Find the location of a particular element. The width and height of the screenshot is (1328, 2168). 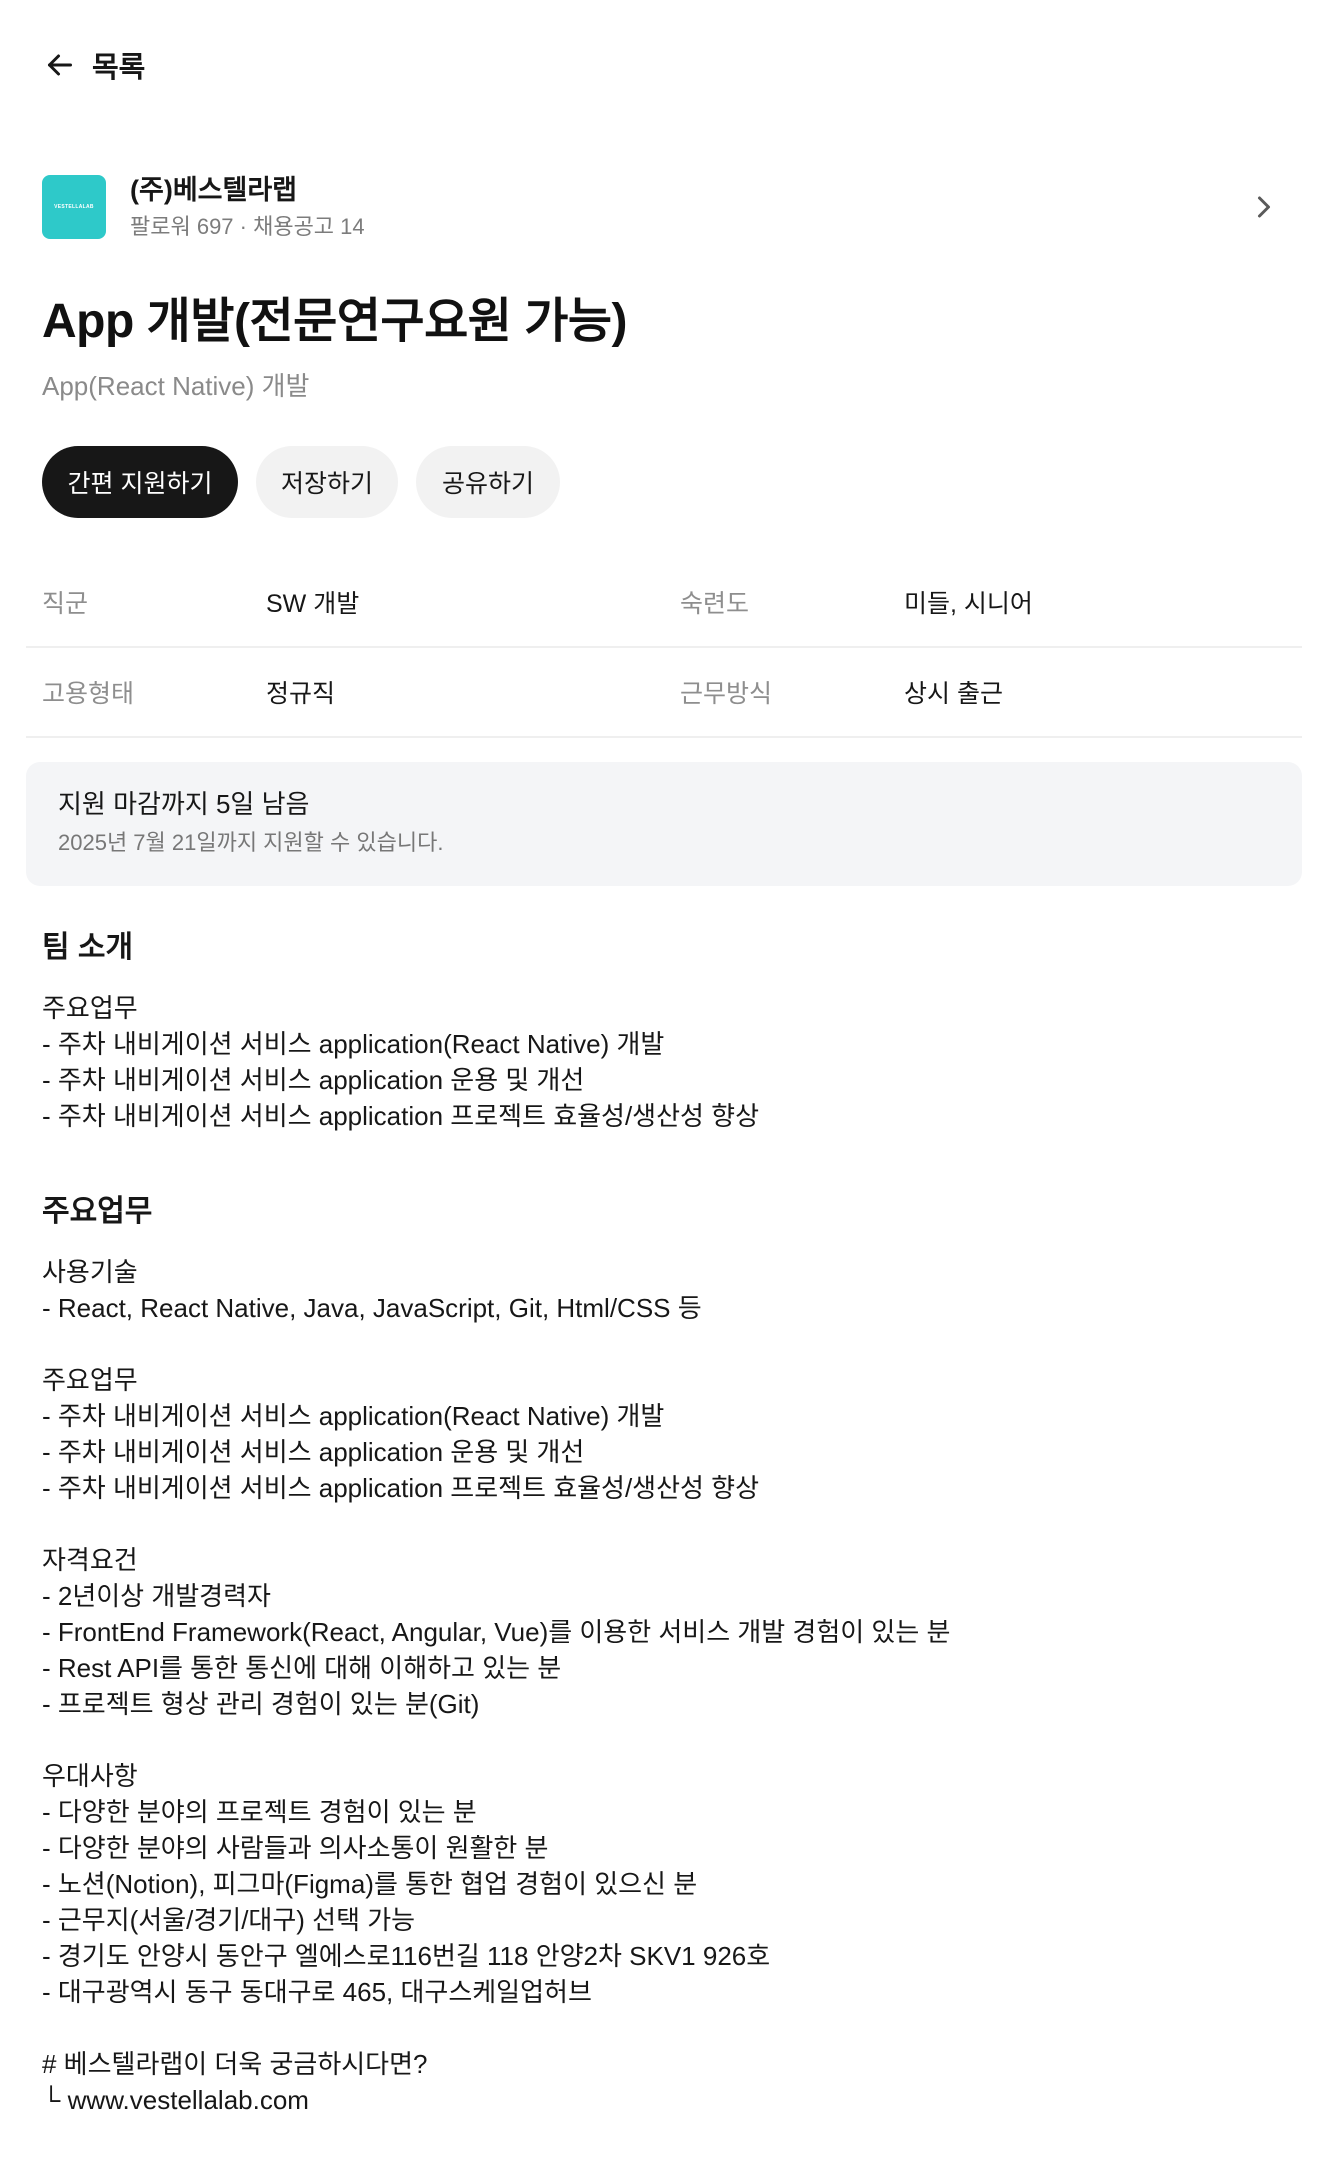

company-name: (주)베스텔라랩 is located at coordinates (214, 190).